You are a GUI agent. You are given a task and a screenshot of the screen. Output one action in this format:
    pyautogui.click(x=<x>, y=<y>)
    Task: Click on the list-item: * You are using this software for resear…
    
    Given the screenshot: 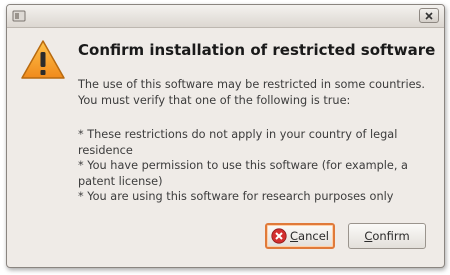 What is the action you would take?
    pyautogui.click(x=236, y=196)
    